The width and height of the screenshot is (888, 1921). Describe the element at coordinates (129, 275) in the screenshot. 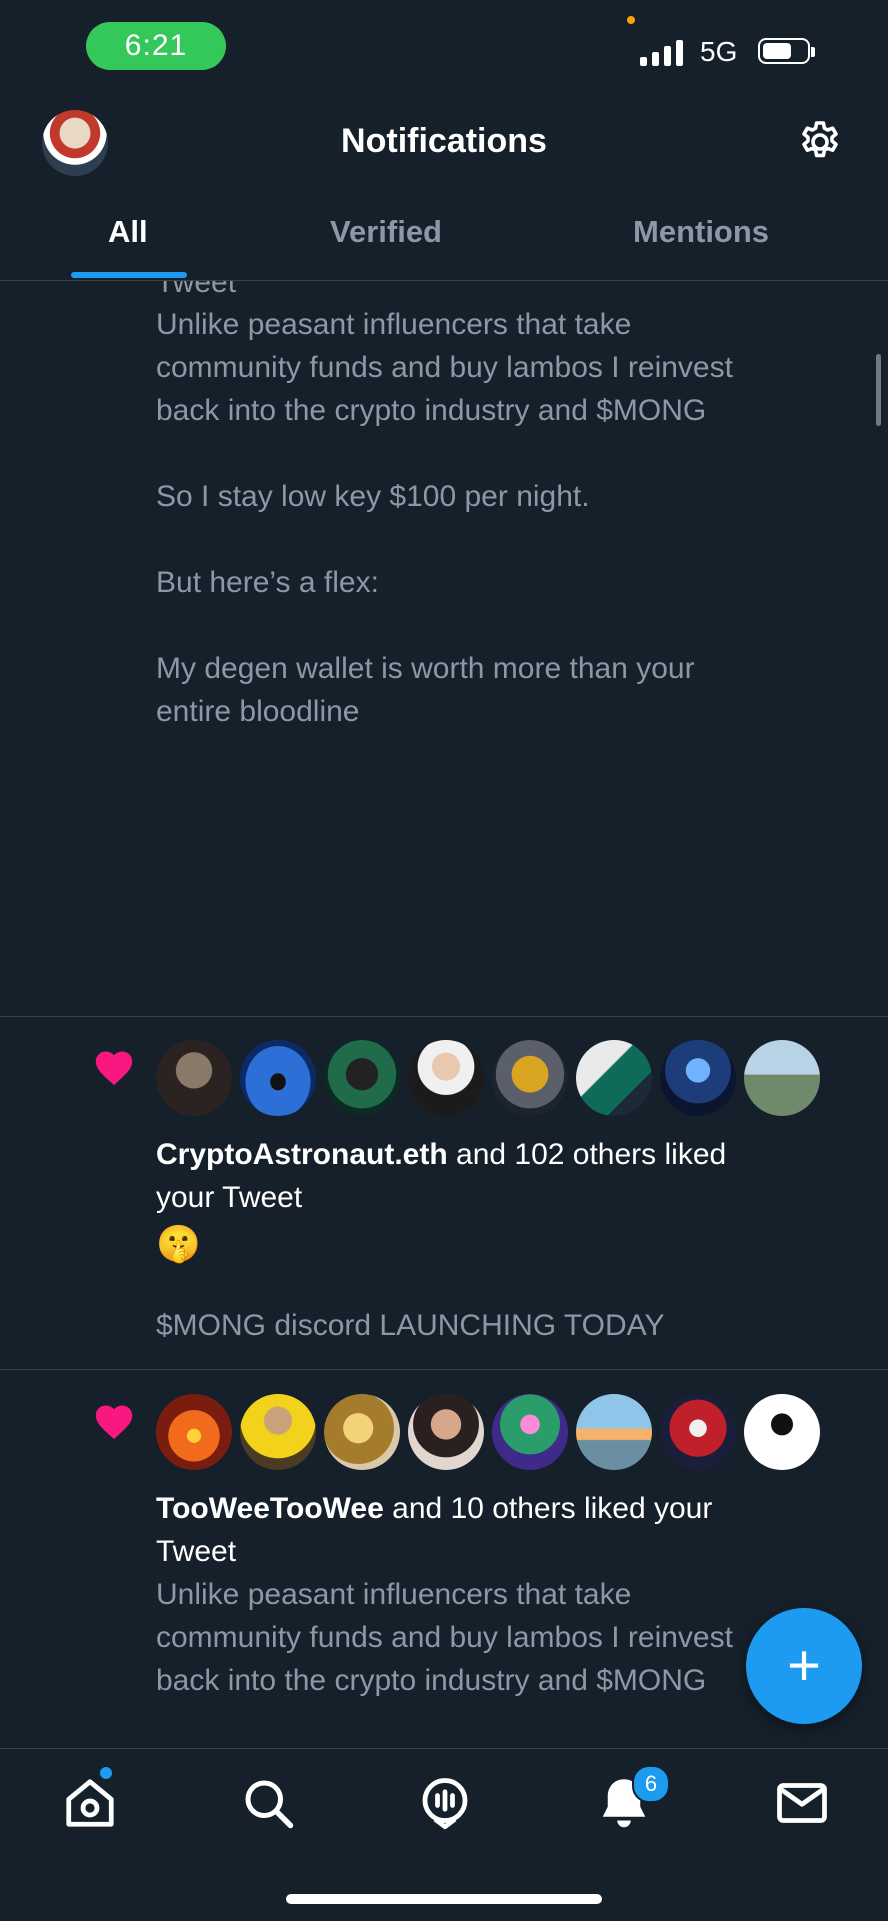

I see `active-tab-indicator` at that location.